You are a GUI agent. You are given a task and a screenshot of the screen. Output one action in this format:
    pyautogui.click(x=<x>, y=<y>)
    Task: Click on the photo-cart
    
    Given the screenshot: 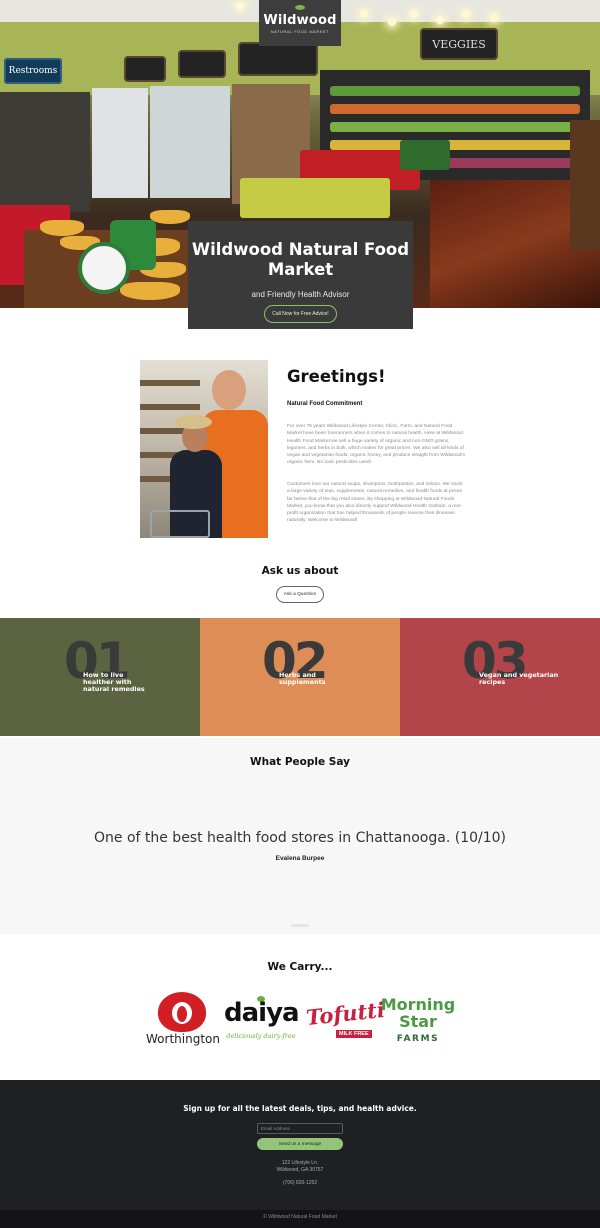 What is the action you would take?
    pyautogui.click(x=180, y=524)
    